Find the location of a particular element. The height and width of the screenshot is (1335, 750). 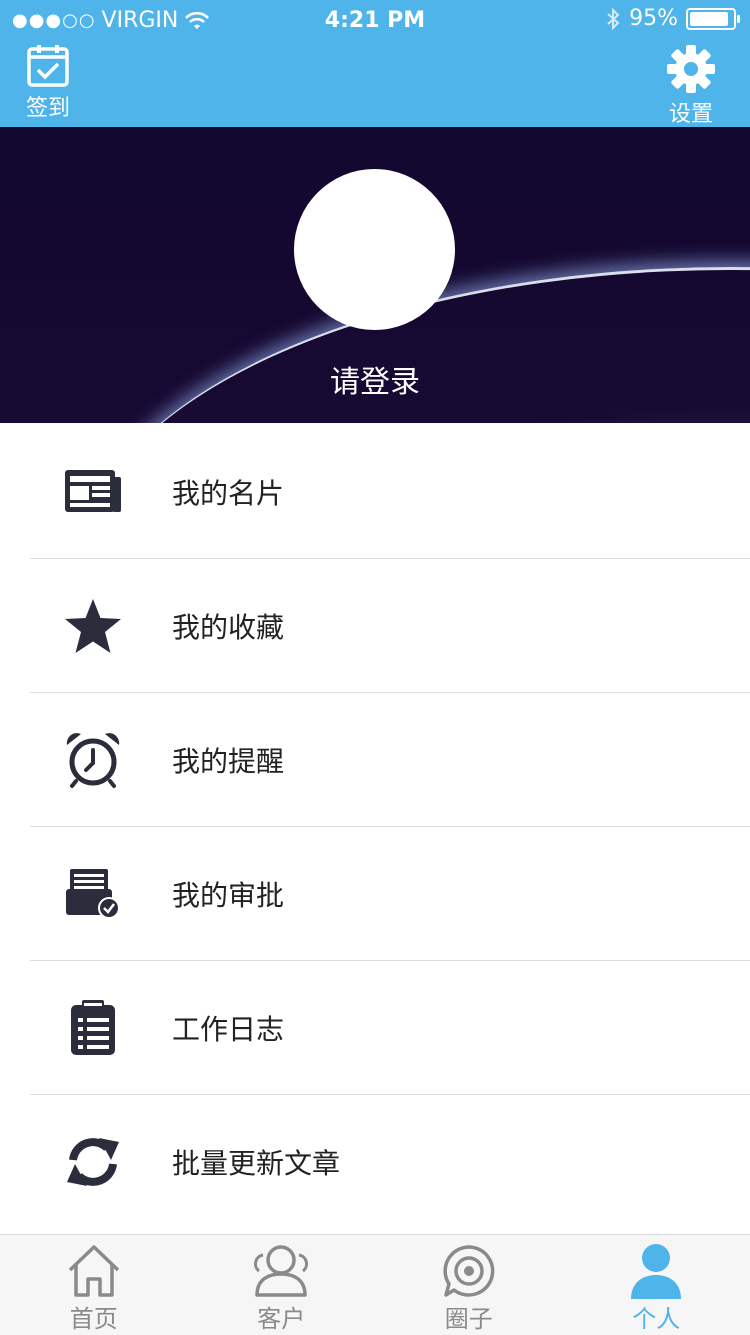

tab-bar: 首页 客户 圈子 个人 is located at coordinates (375, 1284).